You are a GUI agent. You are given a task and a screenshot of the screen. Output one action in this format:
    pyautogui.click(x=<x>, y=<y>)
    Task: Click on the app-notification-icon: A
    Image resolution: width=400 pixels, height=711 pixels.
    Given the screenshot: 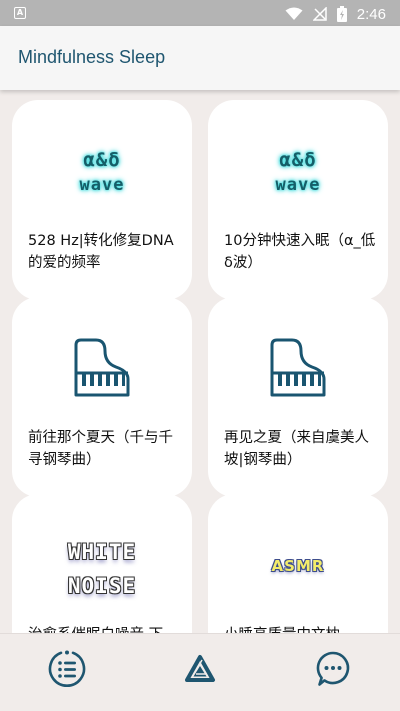 What is the action you would take?
    pyautogui.click(x=20, y=13)
    